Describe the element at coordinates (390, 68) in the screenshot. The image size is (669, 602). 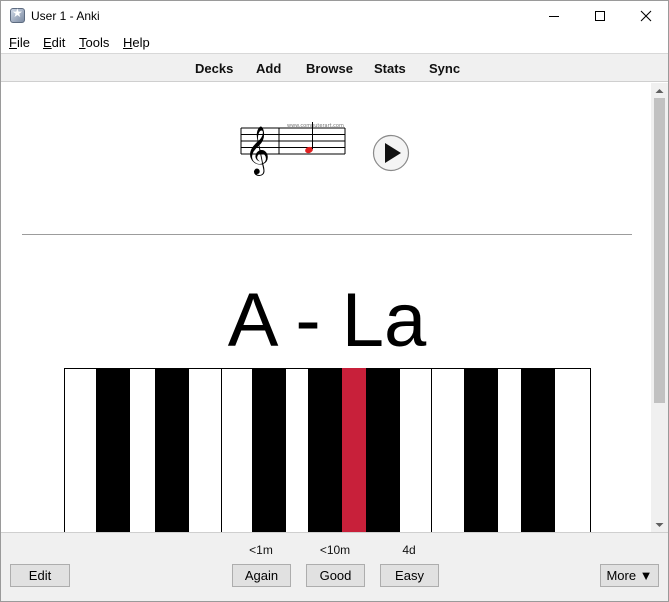
I see `toolbar-stats-link: Stats` at that location.